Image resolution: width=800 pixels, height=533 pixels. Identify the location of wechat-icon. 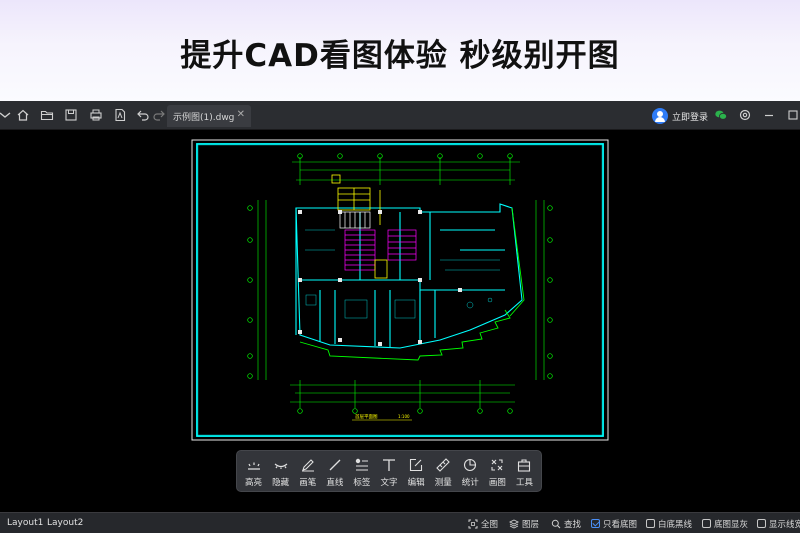
(721, 115).